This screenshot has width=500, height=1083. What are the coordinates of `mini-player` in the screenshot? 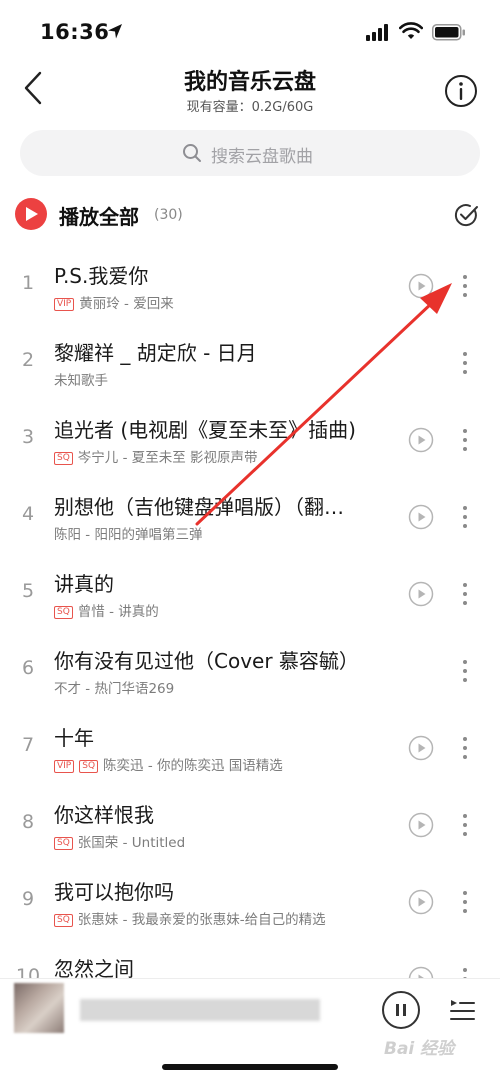 It's located at (250, 1008).